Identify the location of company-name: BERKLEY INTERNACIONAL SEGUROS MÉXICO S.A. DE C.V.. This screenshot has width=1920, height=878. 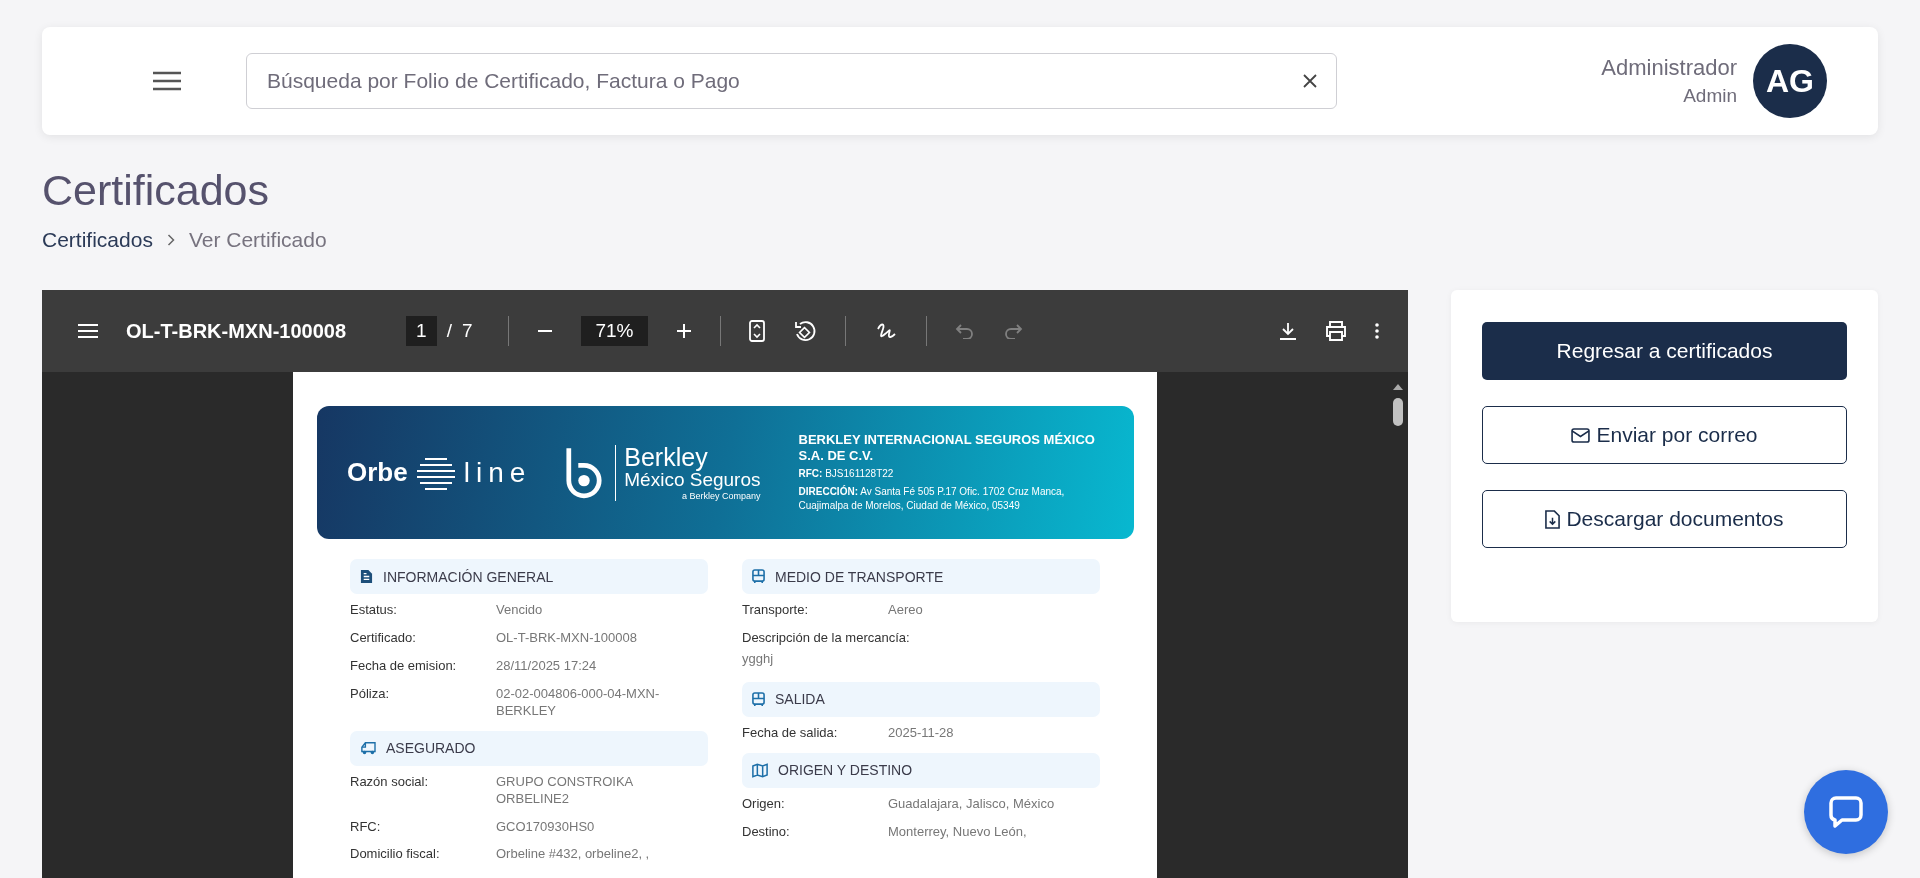
(947, 448).